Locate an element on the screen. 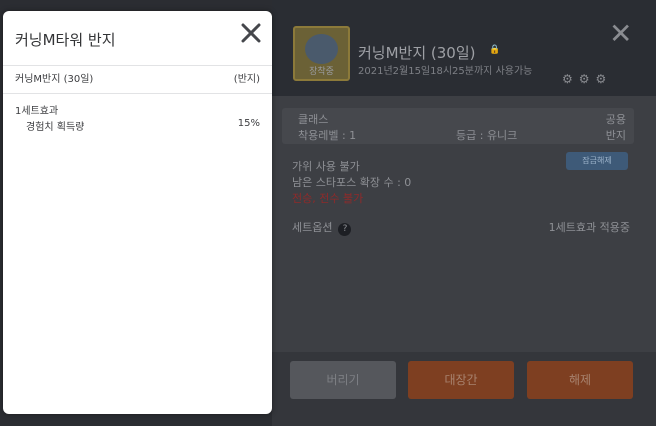  modal-title: 커닝M타워 반지 is located at coordinates (65, 40).